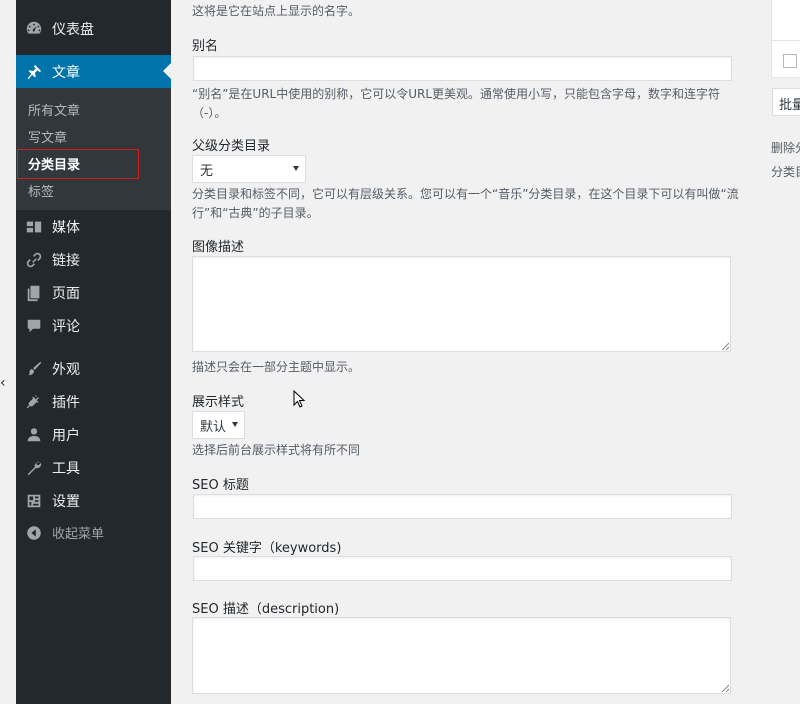  I want to click on wrench-icon, so click(34, 468).